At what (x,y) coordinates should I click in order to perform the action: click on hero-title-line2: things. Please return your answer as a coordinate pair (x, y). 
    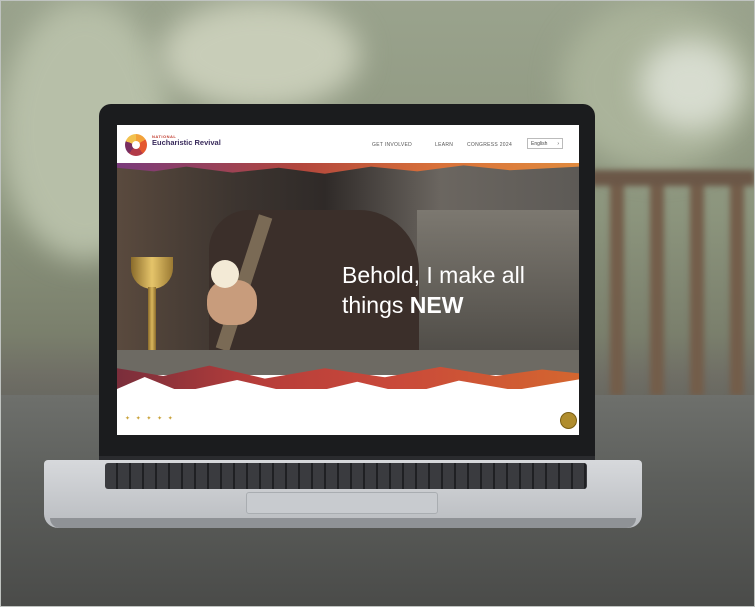
    Looking at the image, I should click on (373, 305).